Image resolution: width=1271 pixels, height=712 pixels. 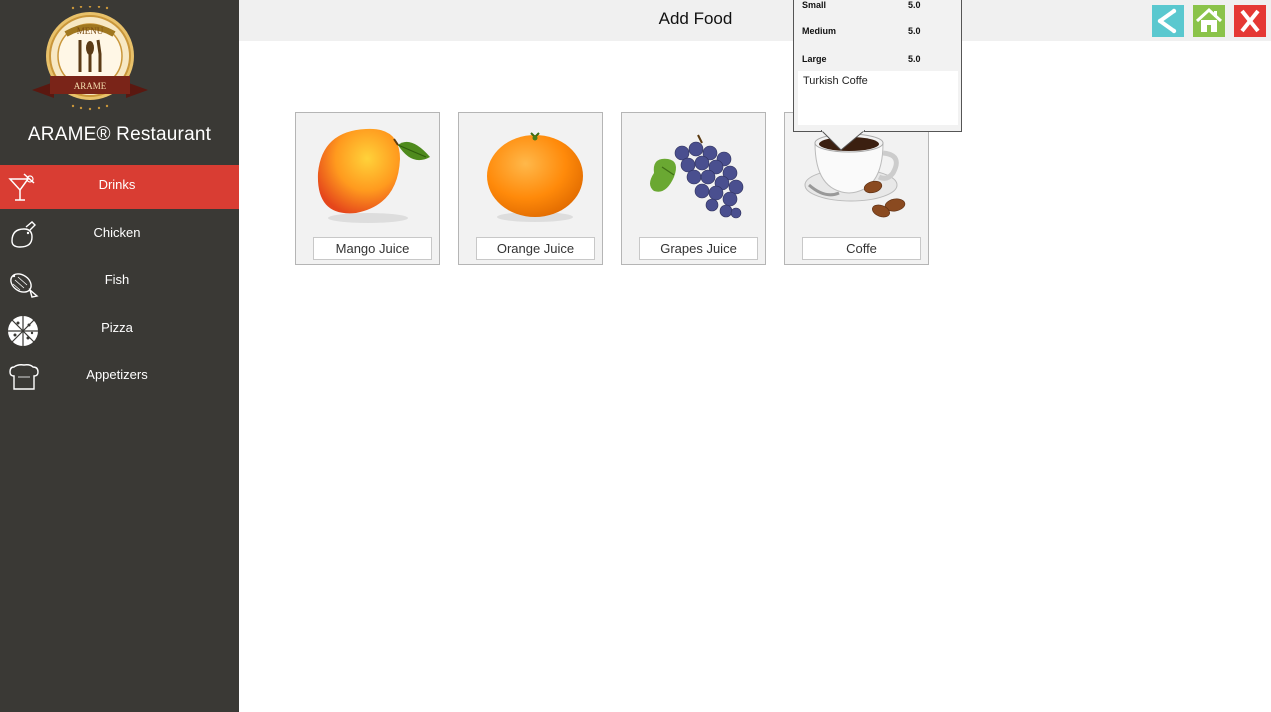 What do you see at coordinates (117, 279) in the screenshot?
I see `nav-label: Fish` at bounding box center [117, 279].